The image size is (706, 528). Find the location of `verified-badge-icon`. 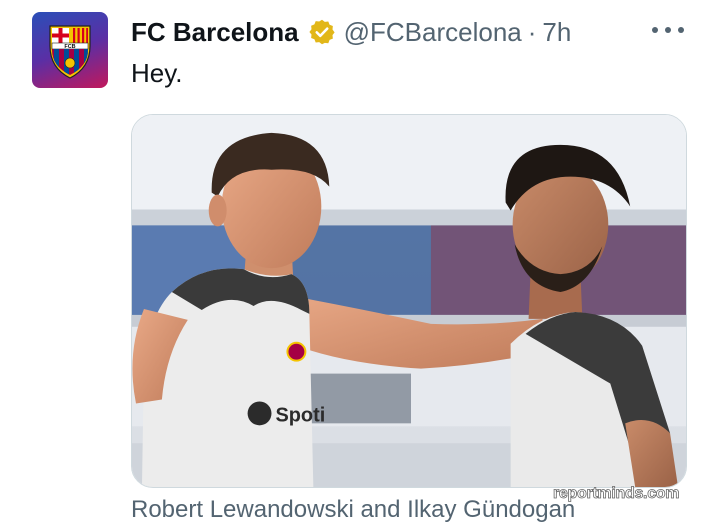

verified-badge-icon is located at coordinates (322, 32).